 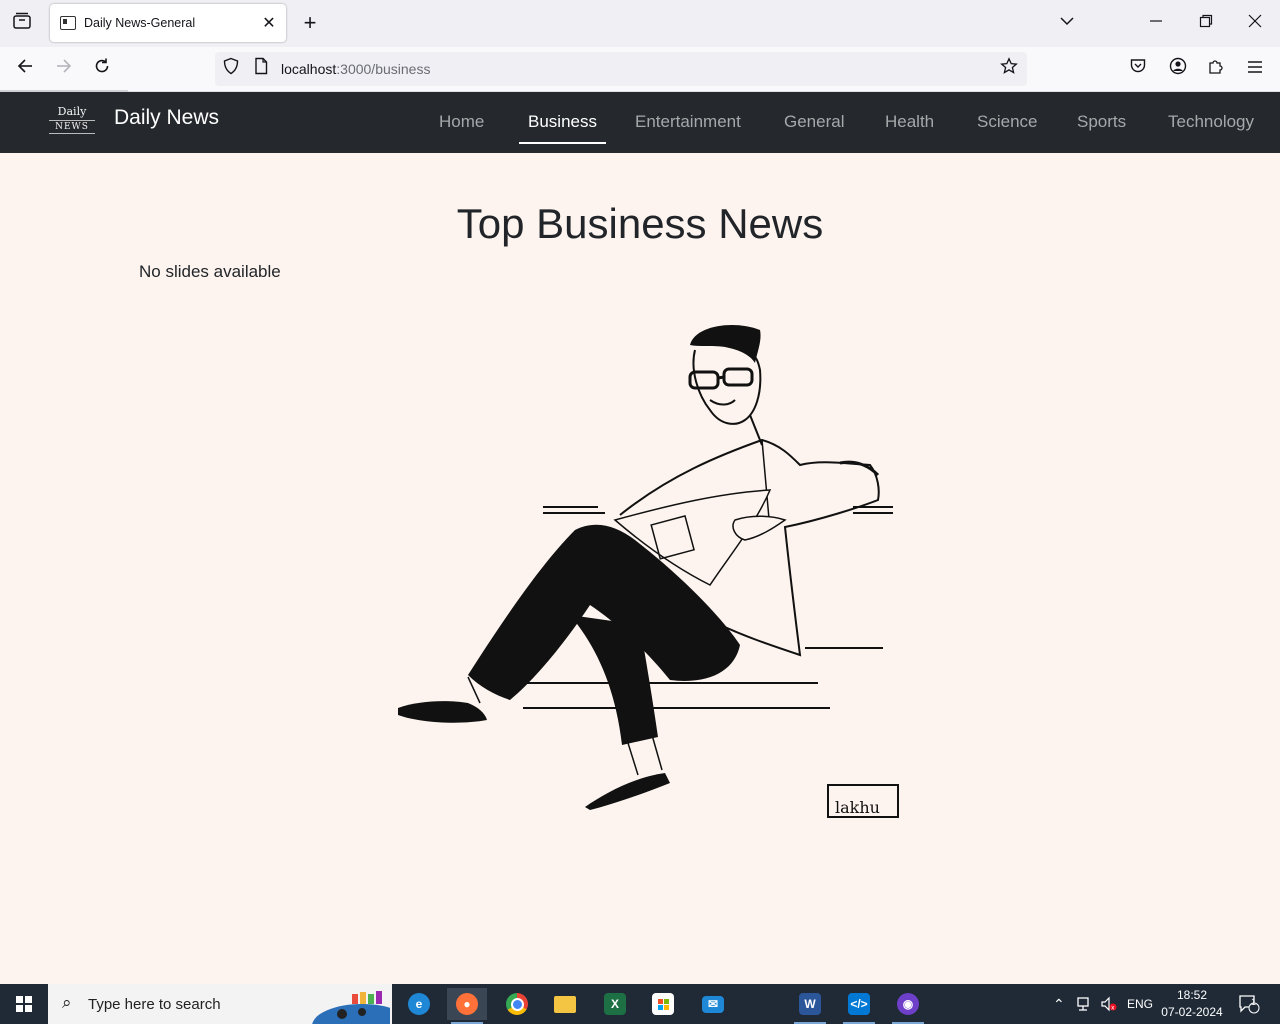 I want to click on bookmark-star-icon, so click(x=1009, y=69).